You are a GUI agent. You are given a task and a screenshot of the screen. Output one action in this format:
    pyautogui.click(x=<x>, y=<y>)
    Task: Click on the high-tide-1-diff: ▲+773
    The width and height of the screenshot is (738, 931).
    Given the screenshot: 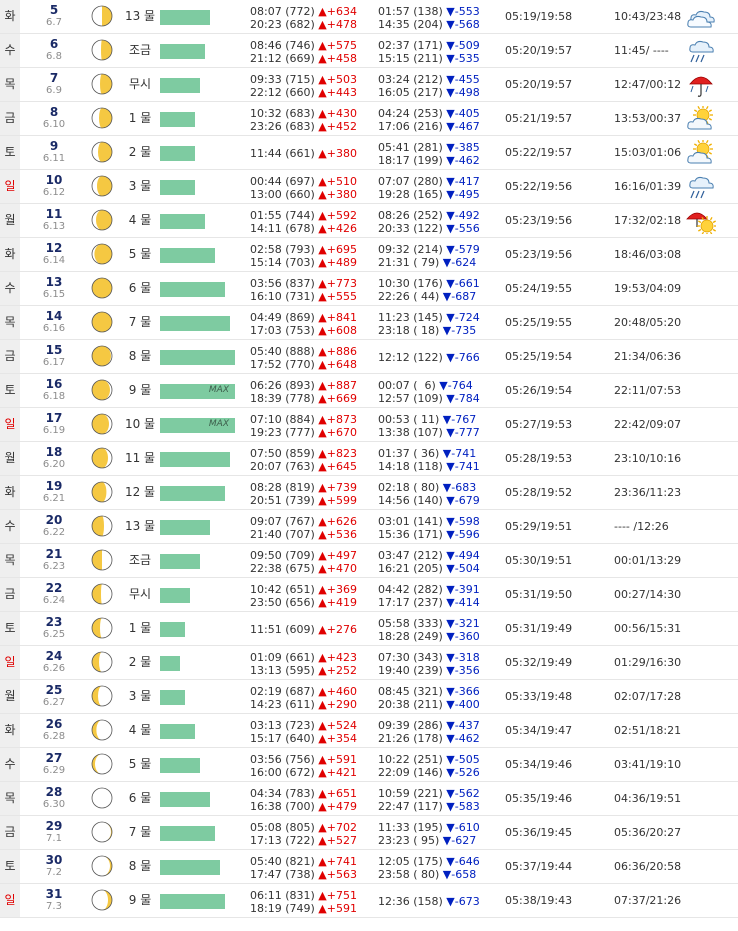 What is the action you would take?
    pyautogui.click(x=337, y=283)
    